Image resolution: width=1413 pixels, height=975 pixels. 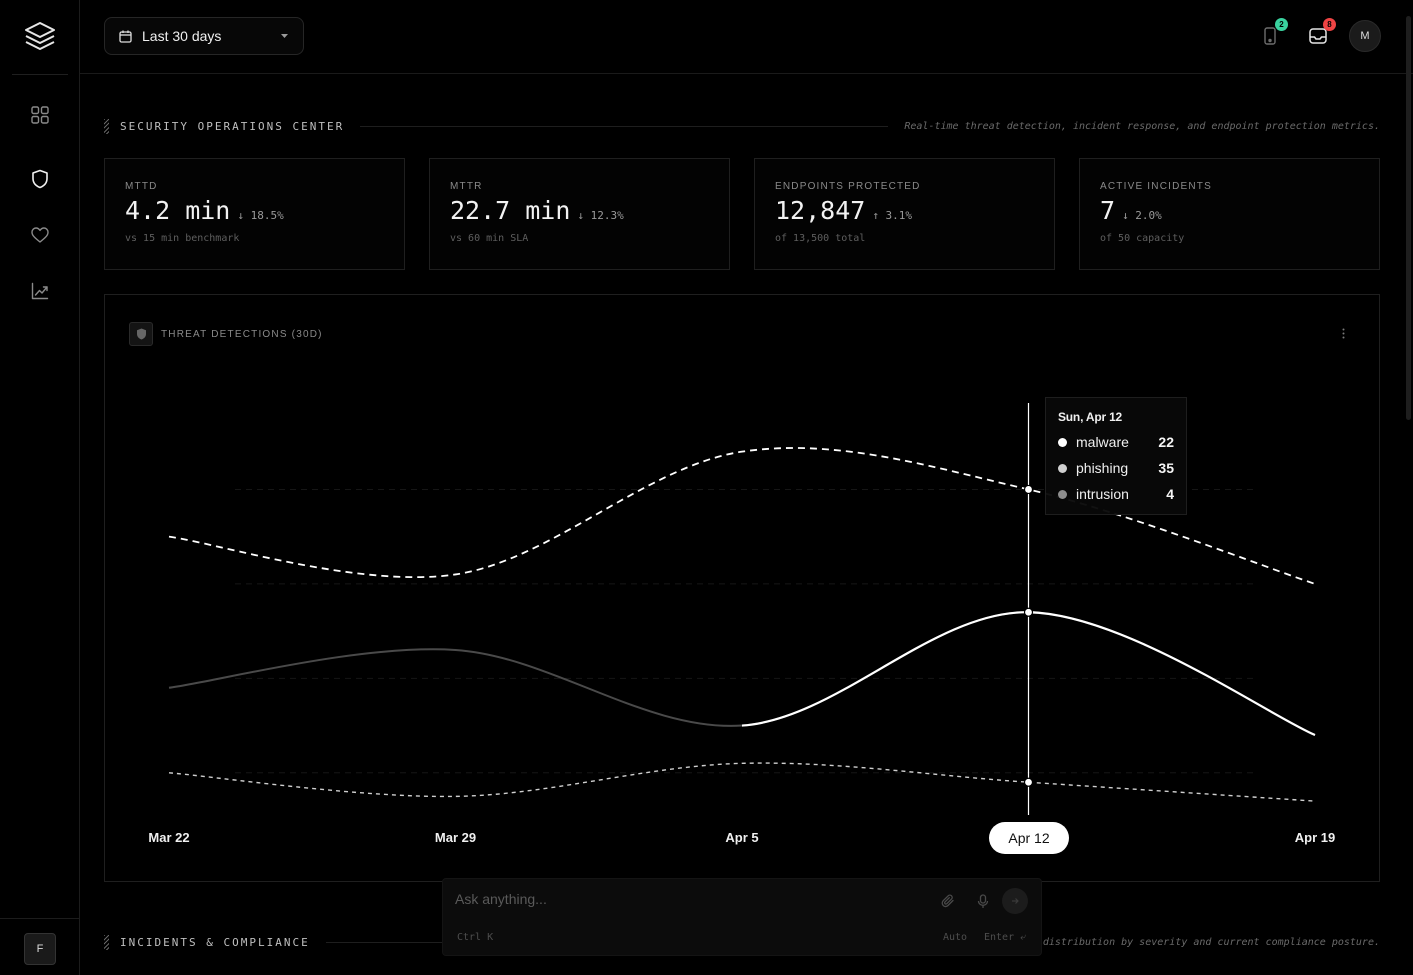 What do you see at coordinates (742, 782) in the screenshot?
I see `series-line-intrusion` at bounding box center [742, 782].